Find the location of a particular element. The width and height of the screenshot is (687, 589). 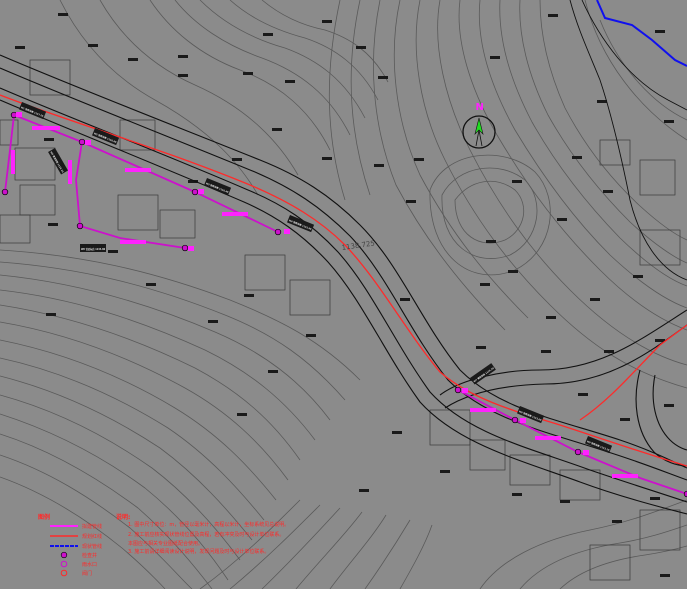

note-line: 本图应与相关专业图纸配合使用。 is located at coordinates (165, 543).